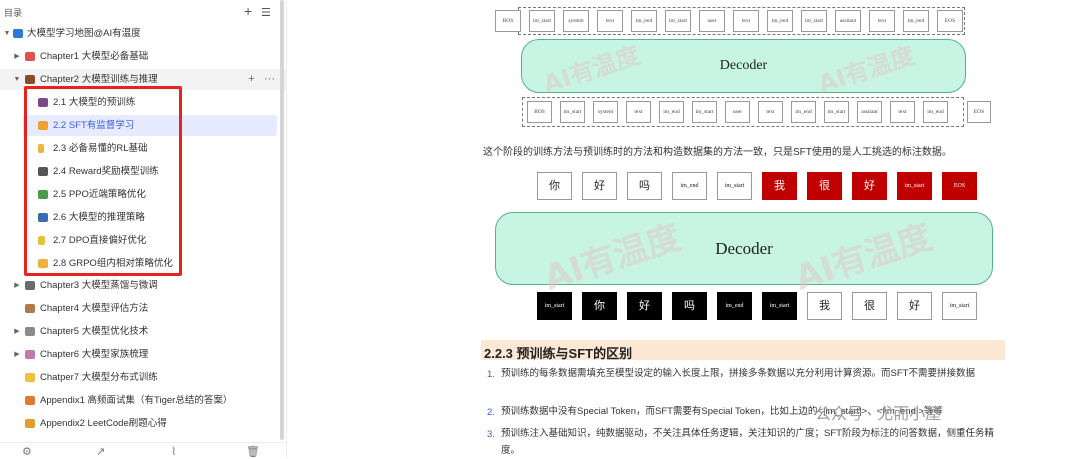 The width and height of the screenshot is (1080, 459). Describe the element at coordinates (13, 13) in the screenshot. I see `sidebar-title: 目录` at that location.